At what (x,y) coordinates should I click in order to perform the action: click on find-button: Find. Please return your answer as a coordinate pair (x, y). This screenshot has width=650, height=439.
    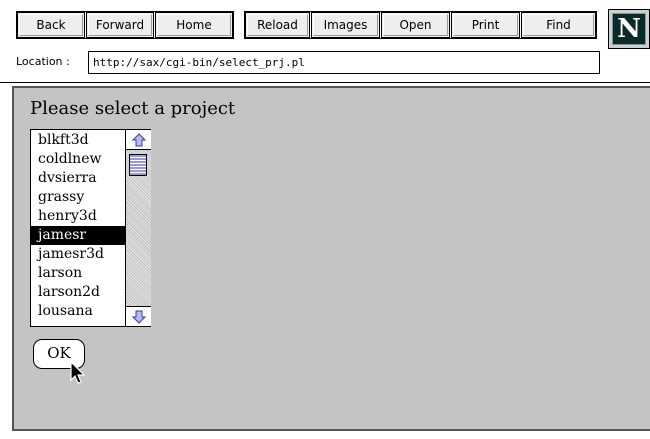
    Looking at the image, I should click on (558, 25).